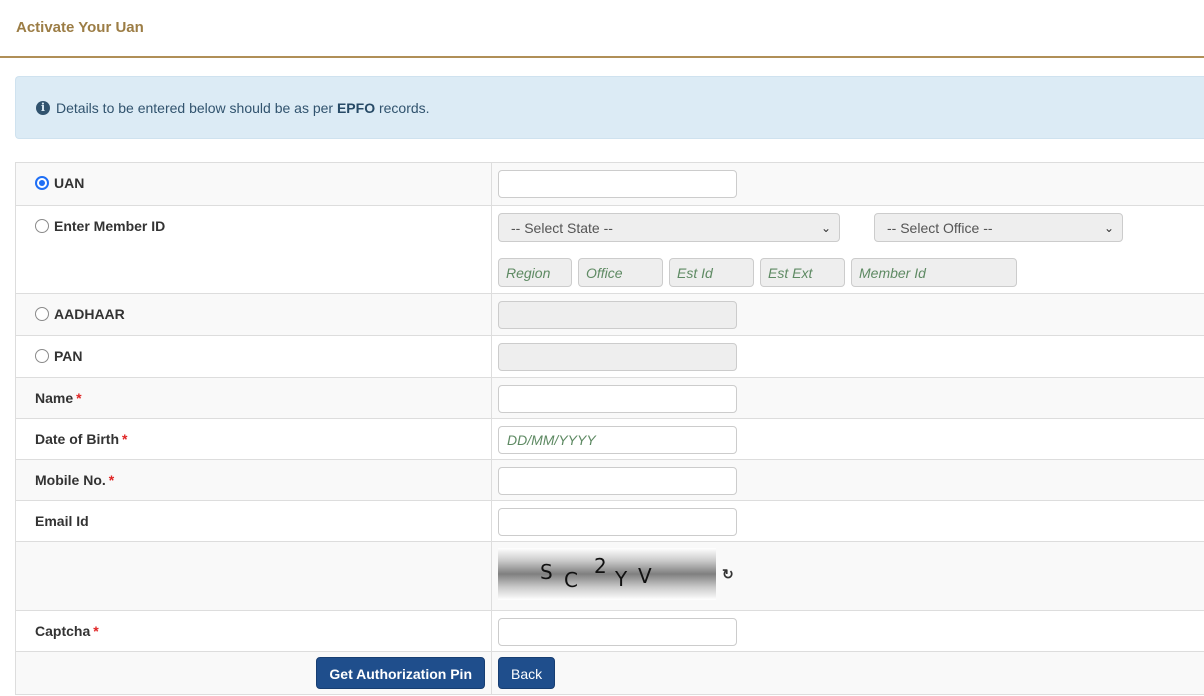 The width and height of the screenshot is (1204, 696). I want to click on dob-label: Date of Birth, so click(77, 439).